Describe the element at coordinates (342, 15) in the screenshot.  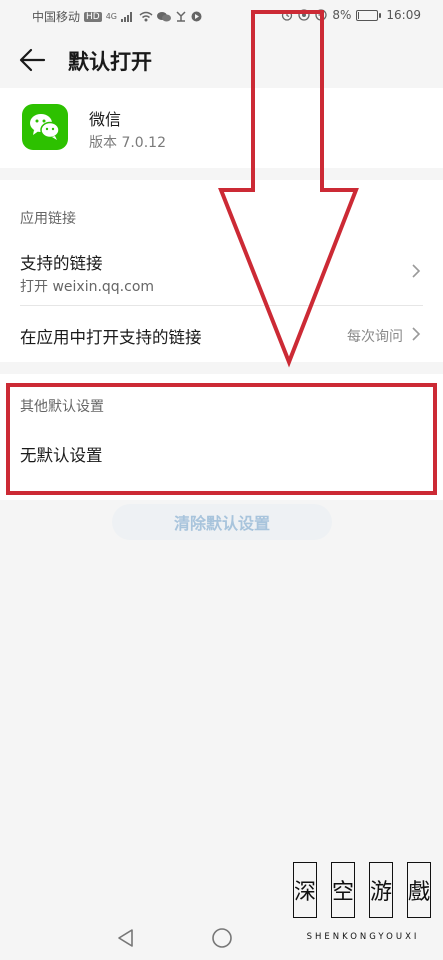
I see `battery-percent: 8%` at that location.